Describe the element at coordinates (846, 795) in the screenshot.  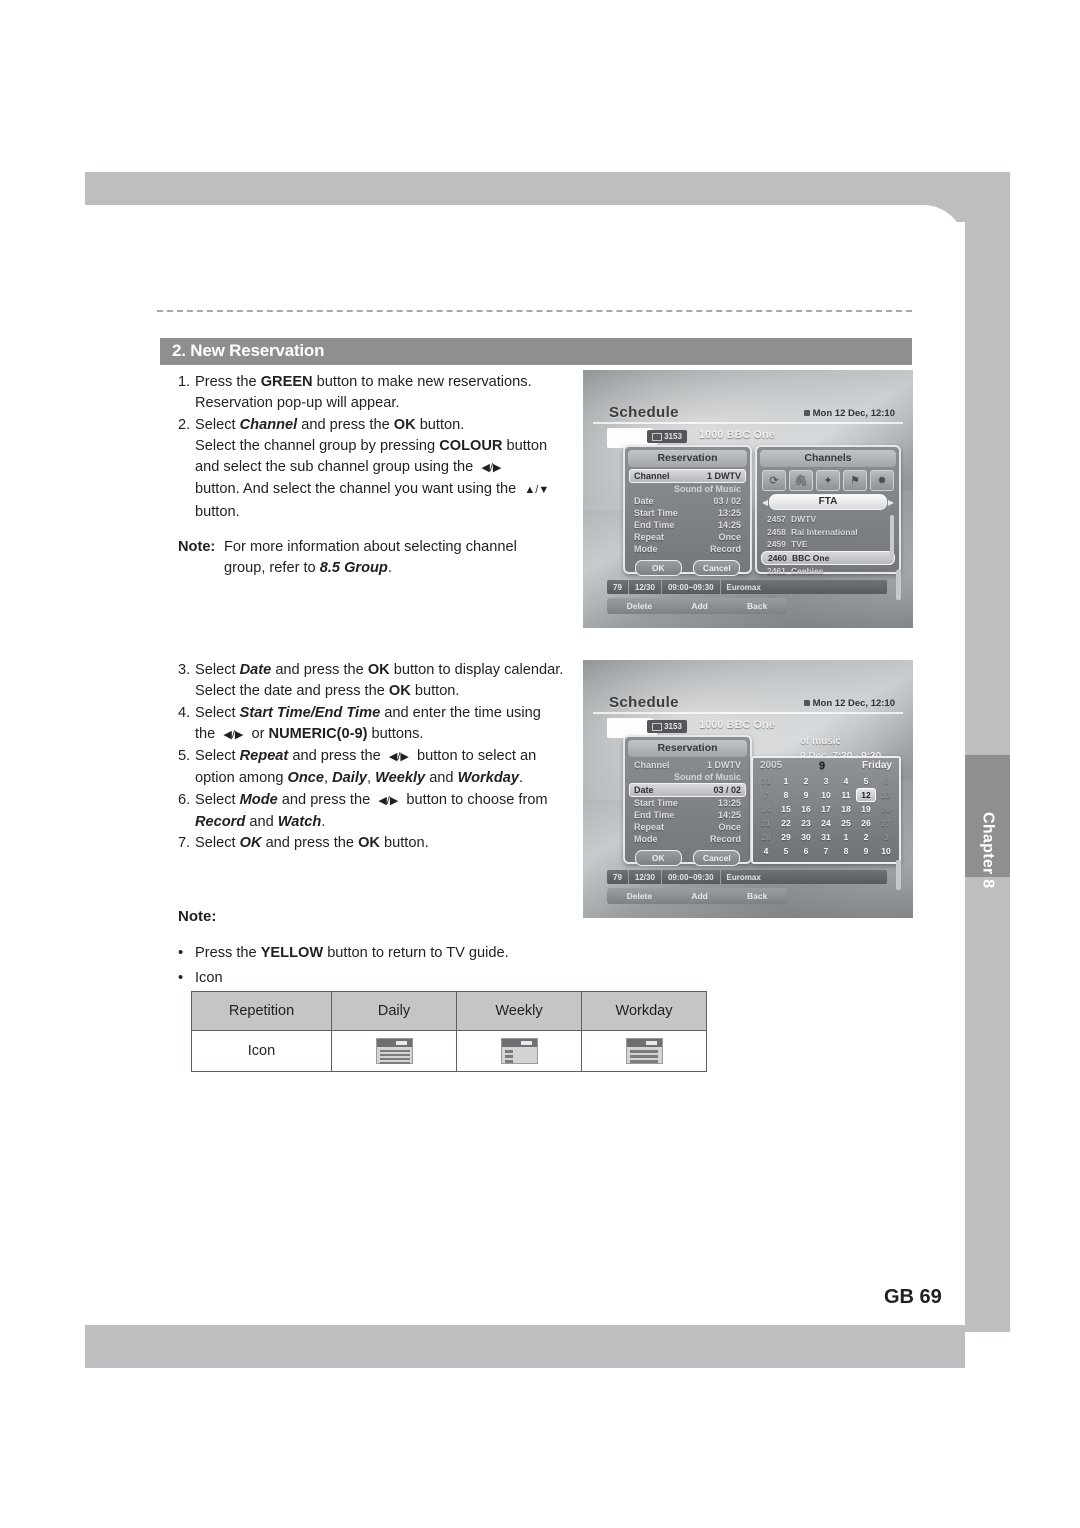
I see `calendar-day: 11` at that location.